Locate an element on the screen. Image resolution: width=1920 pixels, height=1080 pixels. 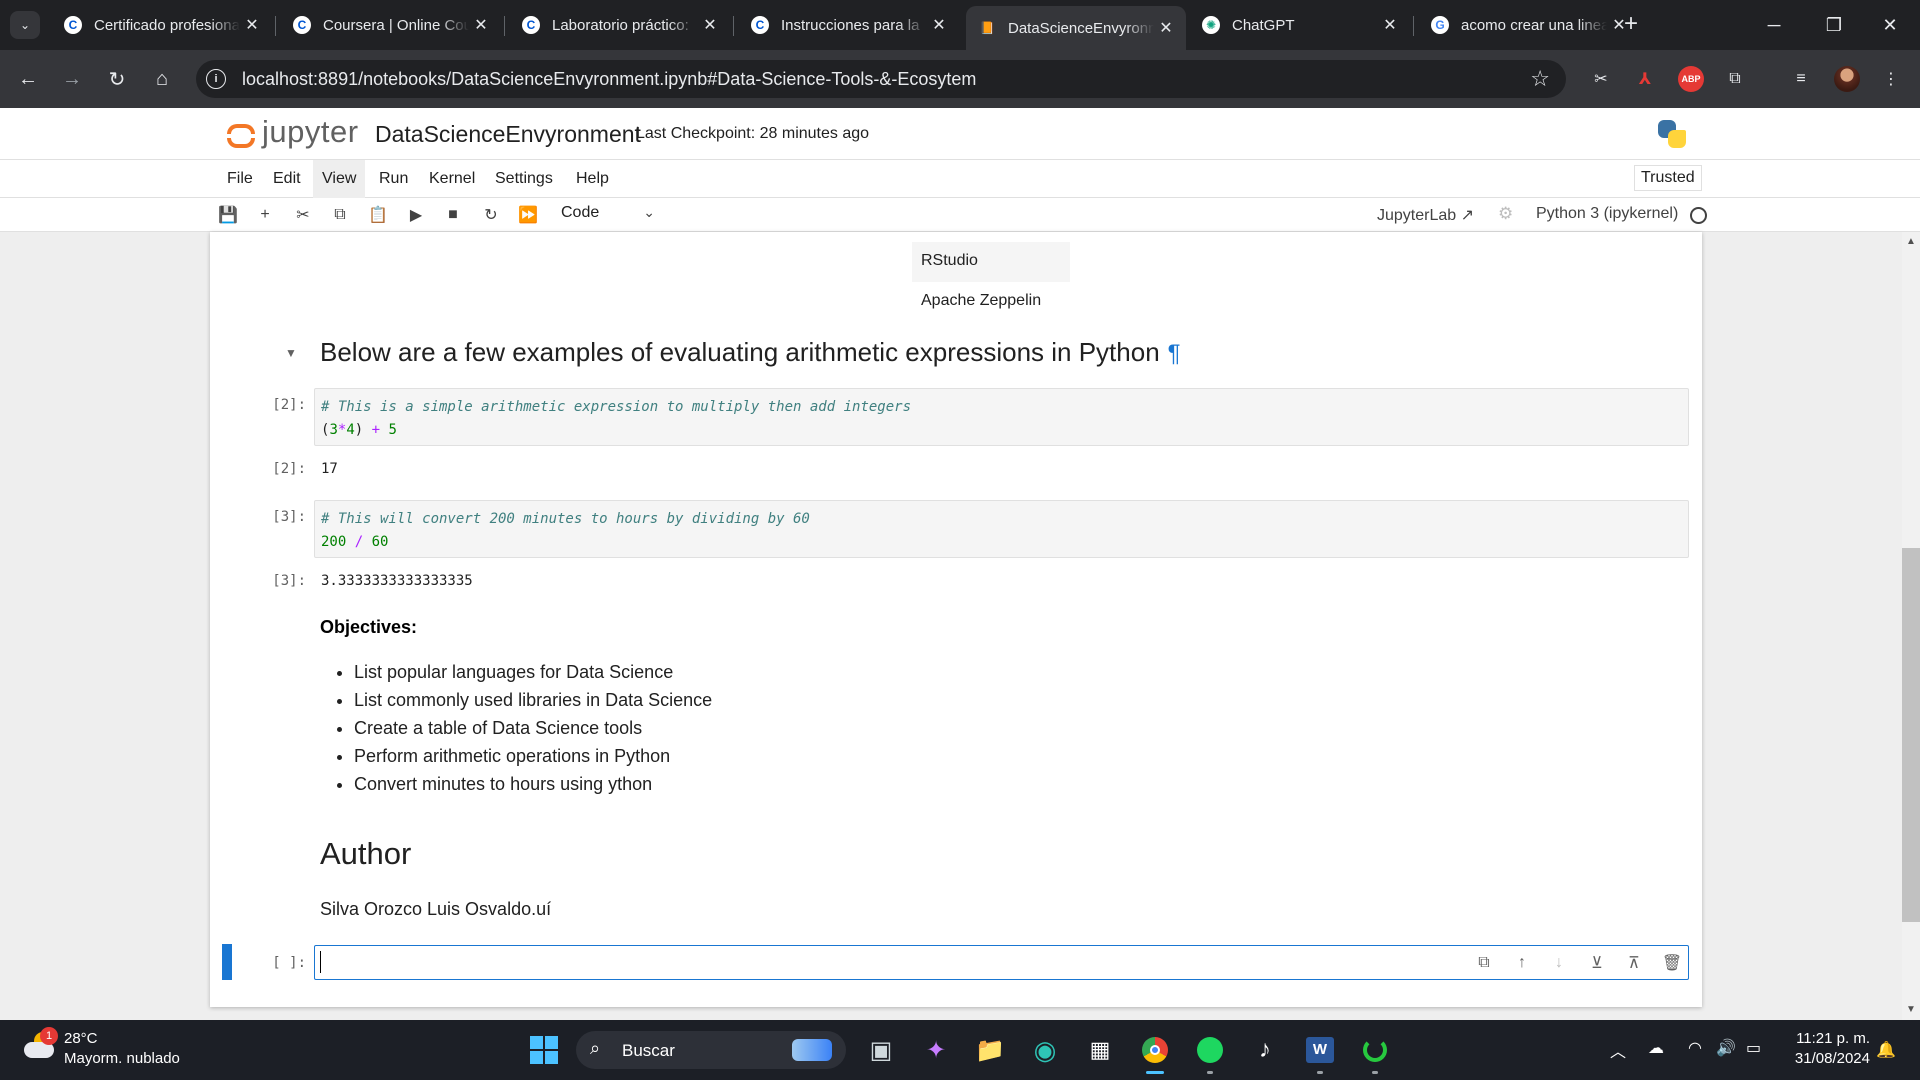
battery-icon: ▭ is located at coordinates (1753, 1048).